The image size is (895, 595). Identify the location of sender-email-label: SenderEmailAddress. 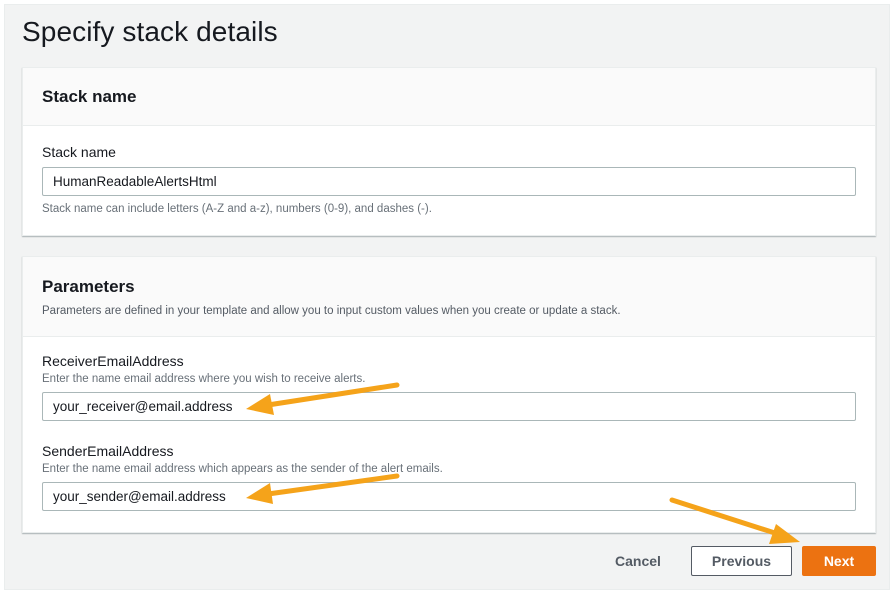
(108, 451).